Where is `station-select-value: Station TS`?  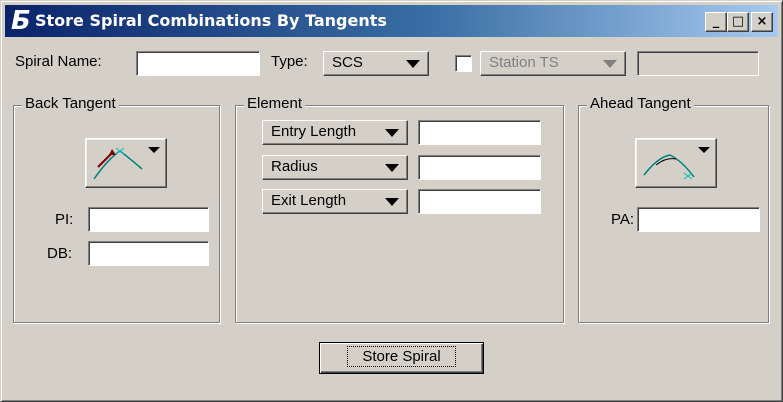 station-select-value: Station TS is located at coordinates (524, 62).